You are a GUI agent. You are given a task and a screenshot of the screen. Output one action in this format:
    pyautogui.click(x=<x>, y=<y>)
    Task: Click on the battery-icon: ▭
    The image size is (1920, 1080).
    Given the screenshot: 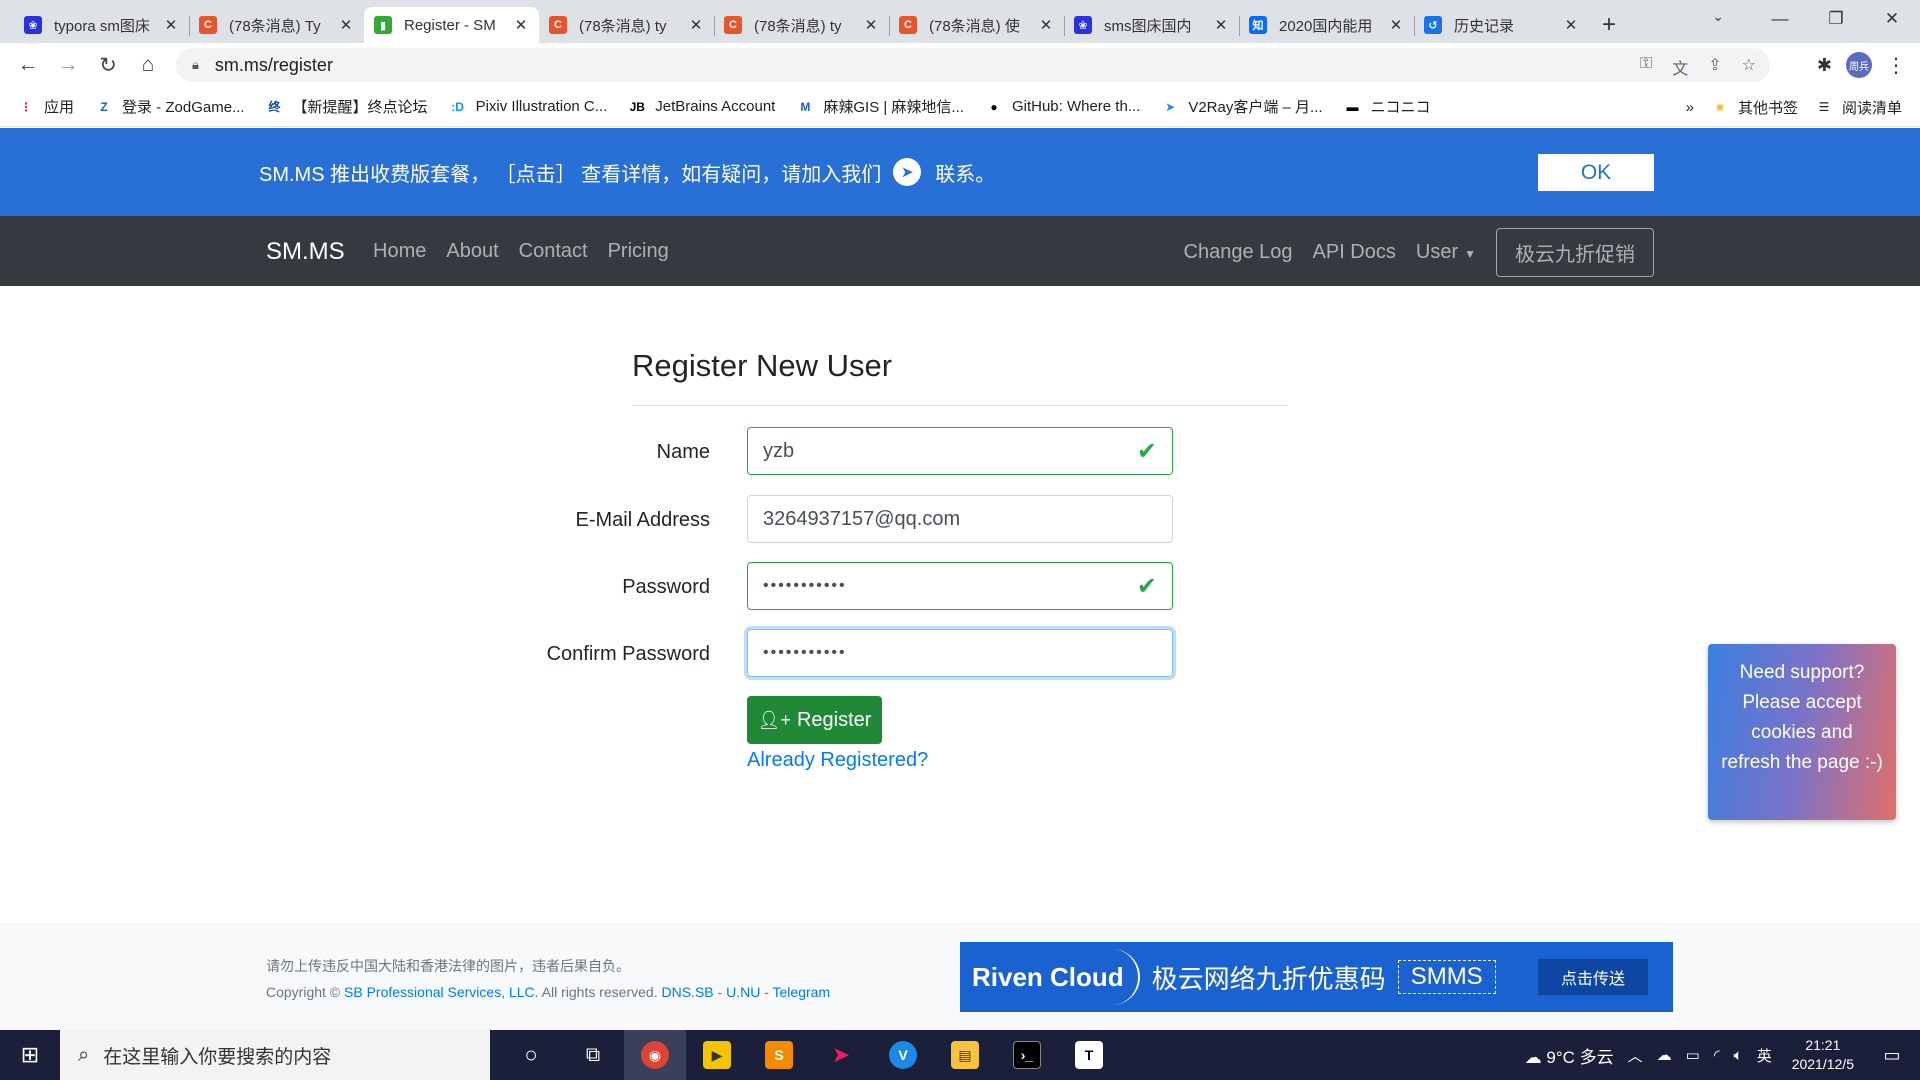 What is the action you would take?
    pyautogui.click(x=1693, y=1055)
    